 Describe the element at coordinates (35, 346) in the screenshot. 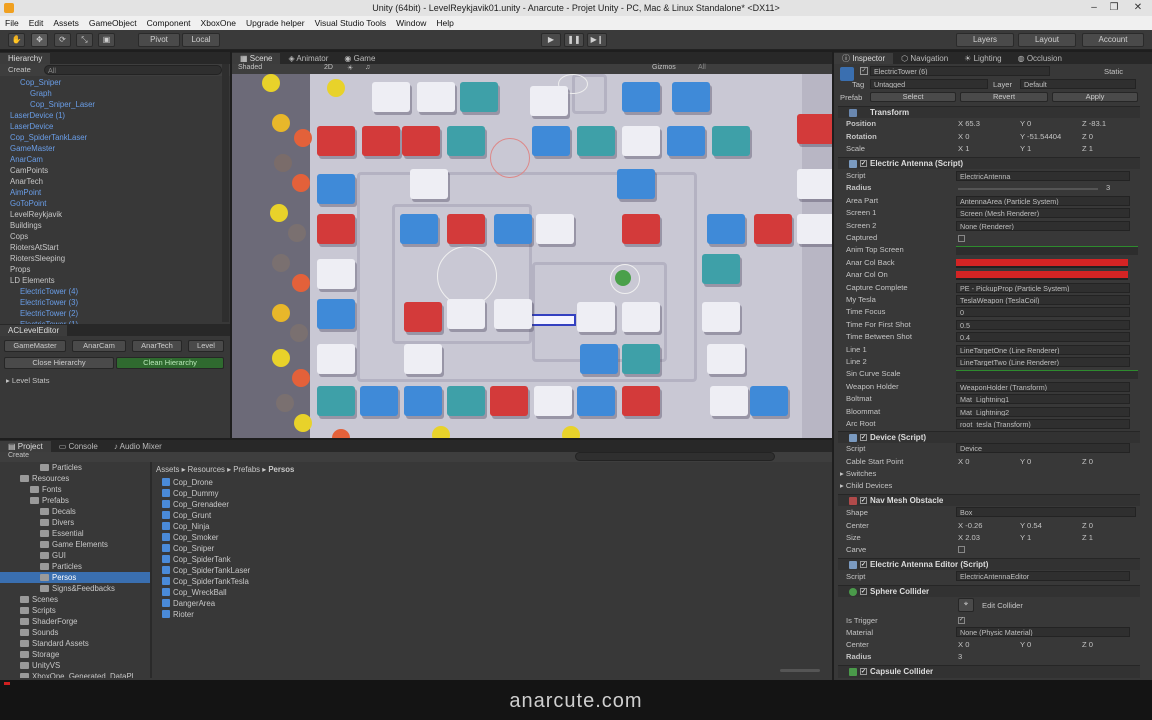

I see `gamemaster-button: GameMaster` at that location.